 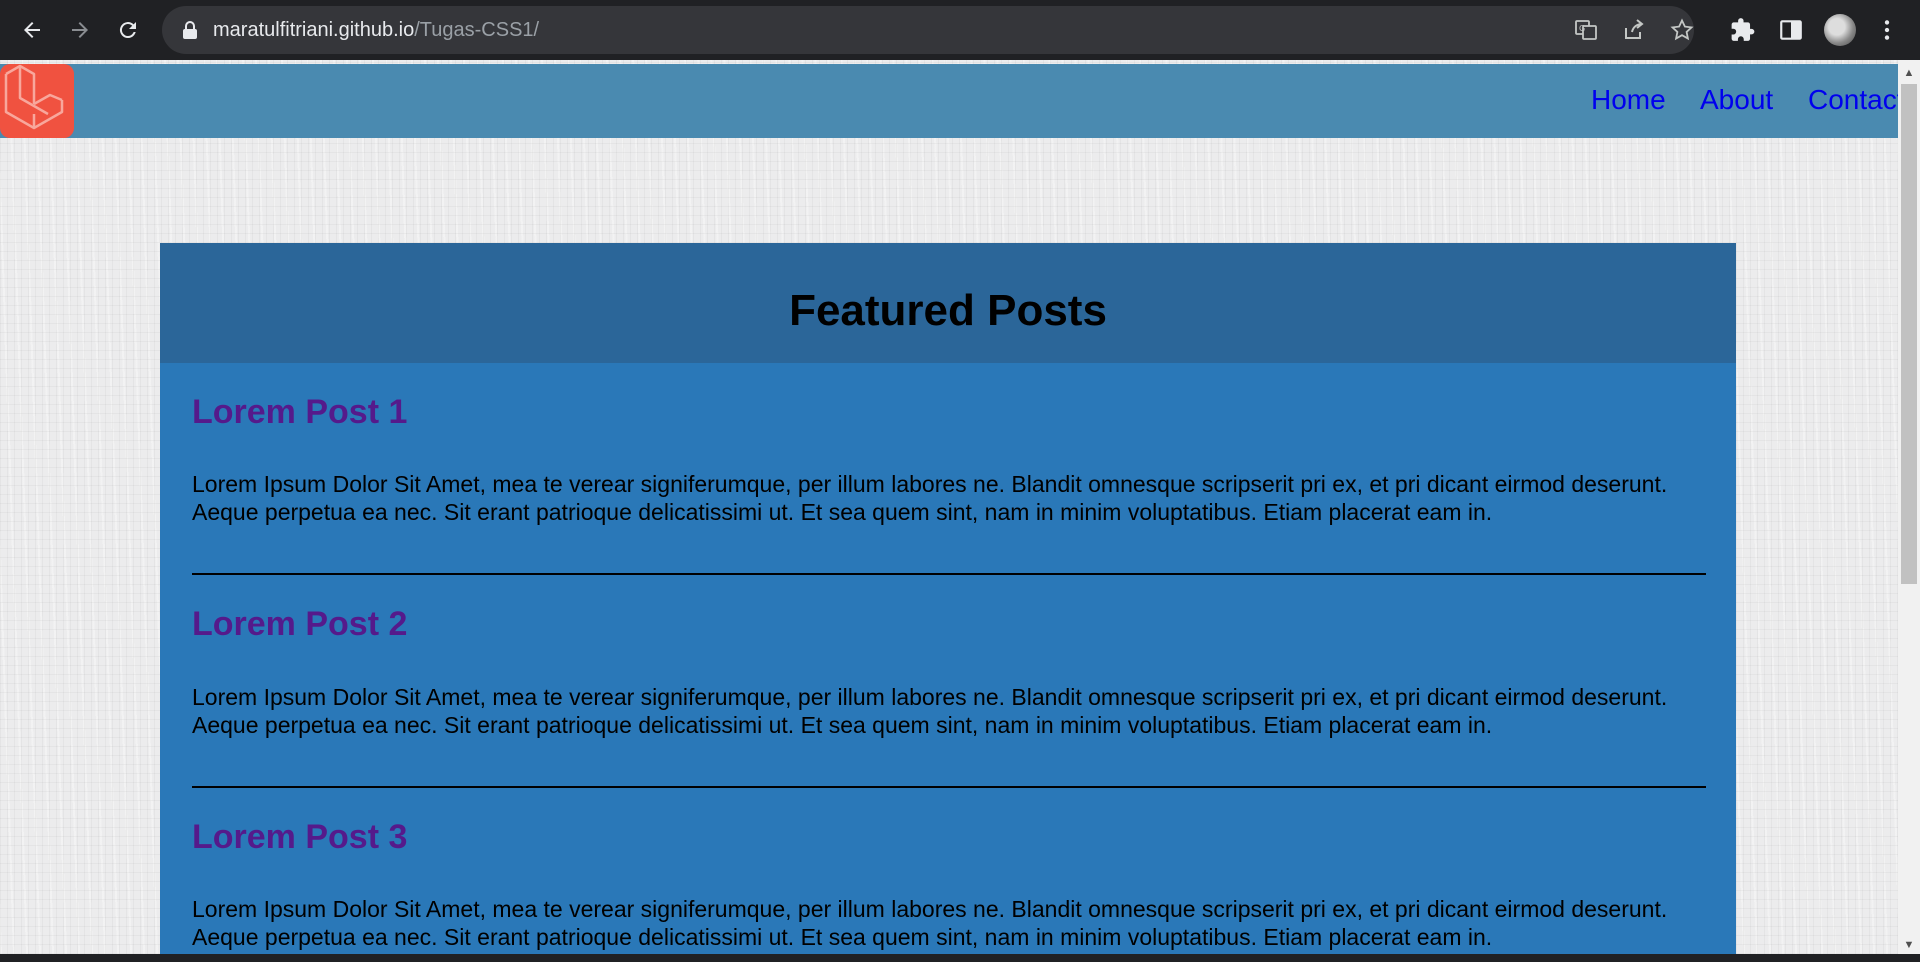 What do you see at coordinates (948, 310) in the screenshot?
I see `page-title: Featured Posts` at bounding box center [948, 310].